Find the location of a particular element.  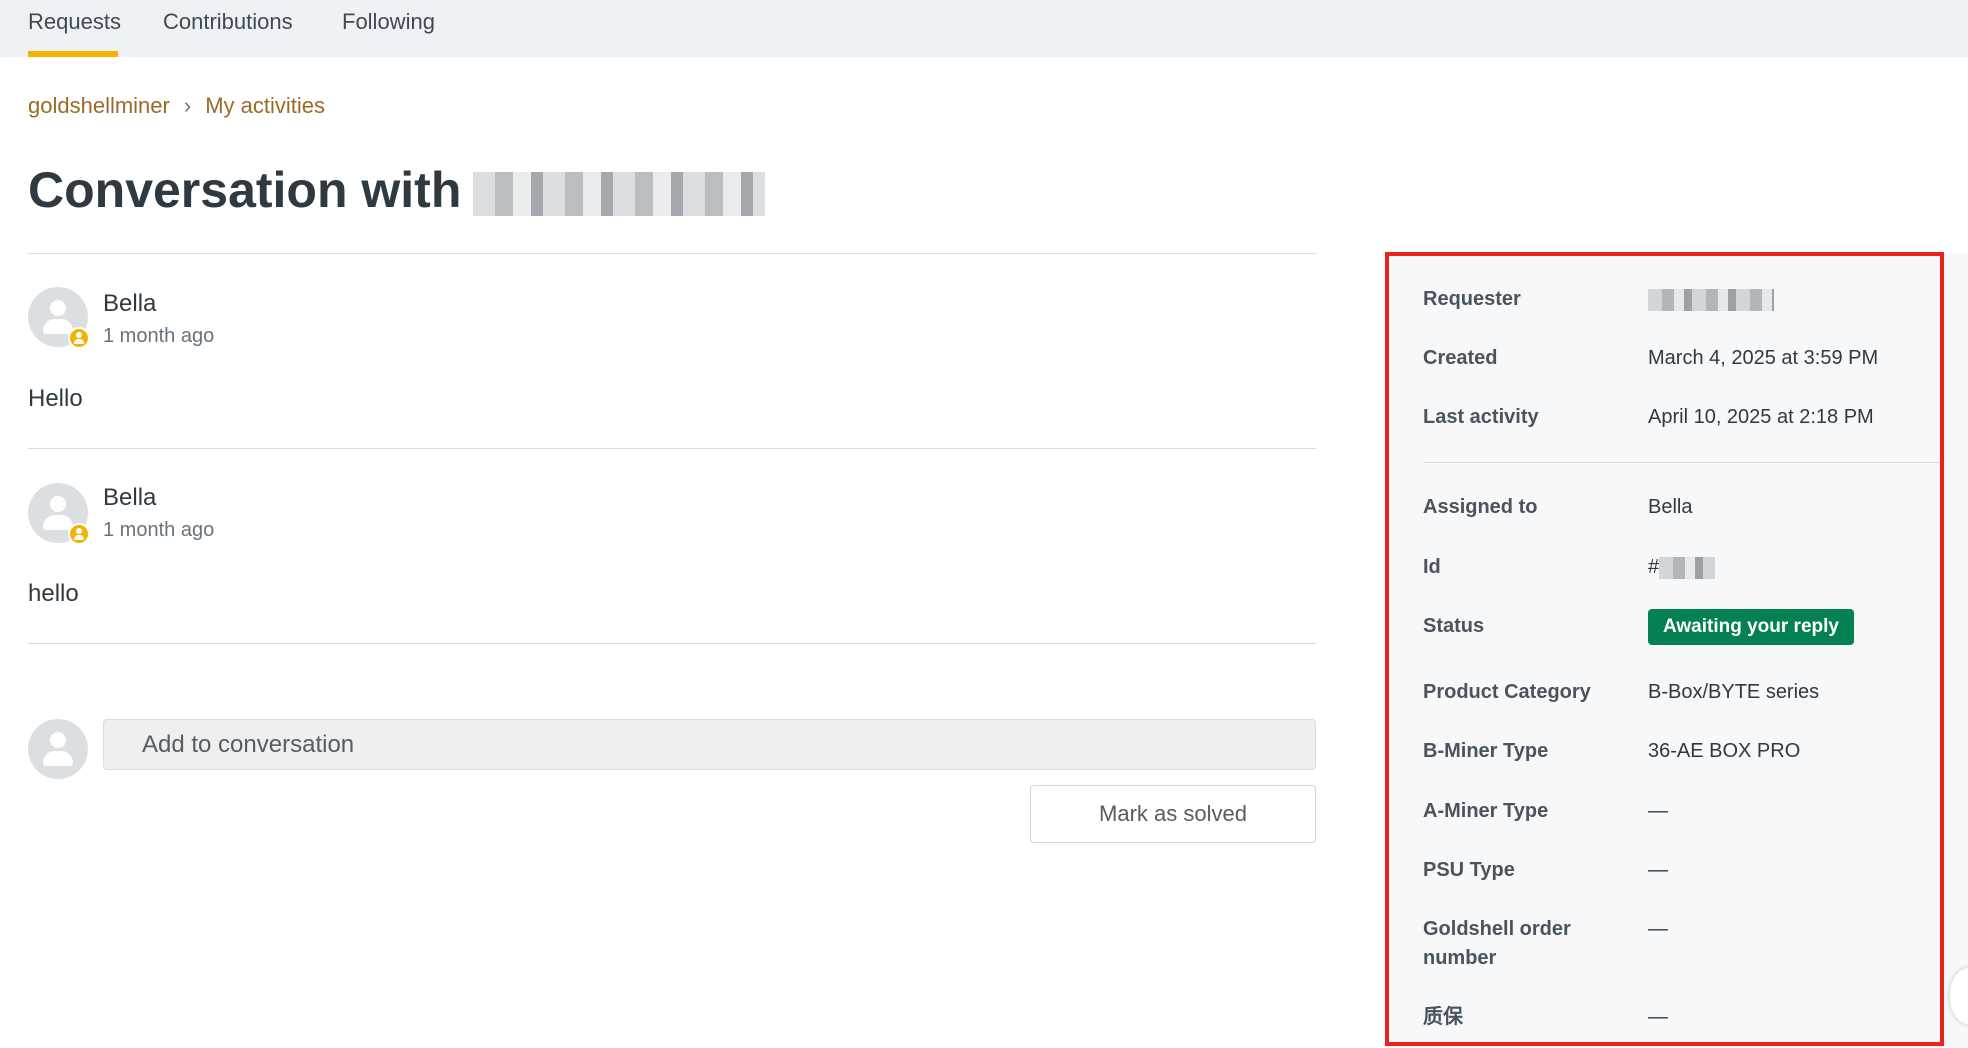

detail-label: B-Miner Type is located at coordinates (1486, 751).